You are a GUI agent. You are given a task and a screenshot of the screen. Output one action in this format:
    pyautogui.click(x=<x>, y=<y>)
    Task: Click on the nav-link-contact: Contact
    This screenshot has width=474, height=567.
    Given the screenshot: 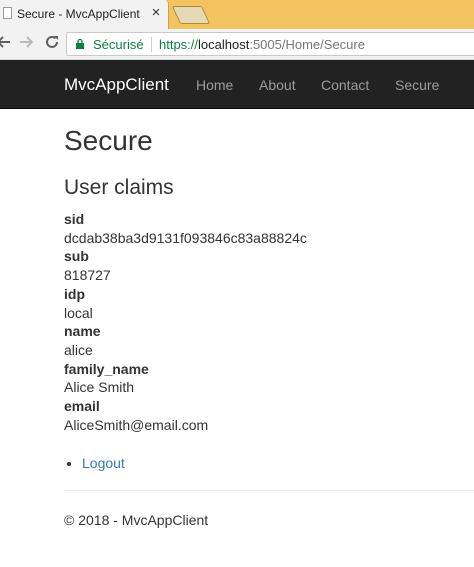 What is the action you would take?
    pyautogui.click(x=345, y=85)
    